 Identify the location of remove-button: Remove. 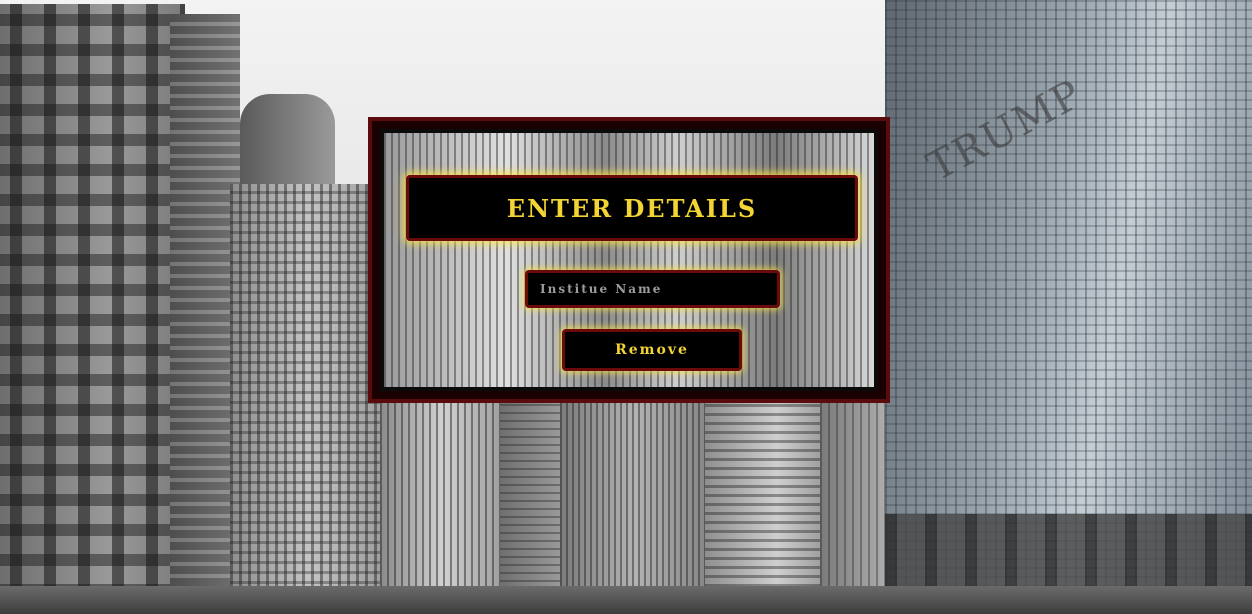
(652, 350).